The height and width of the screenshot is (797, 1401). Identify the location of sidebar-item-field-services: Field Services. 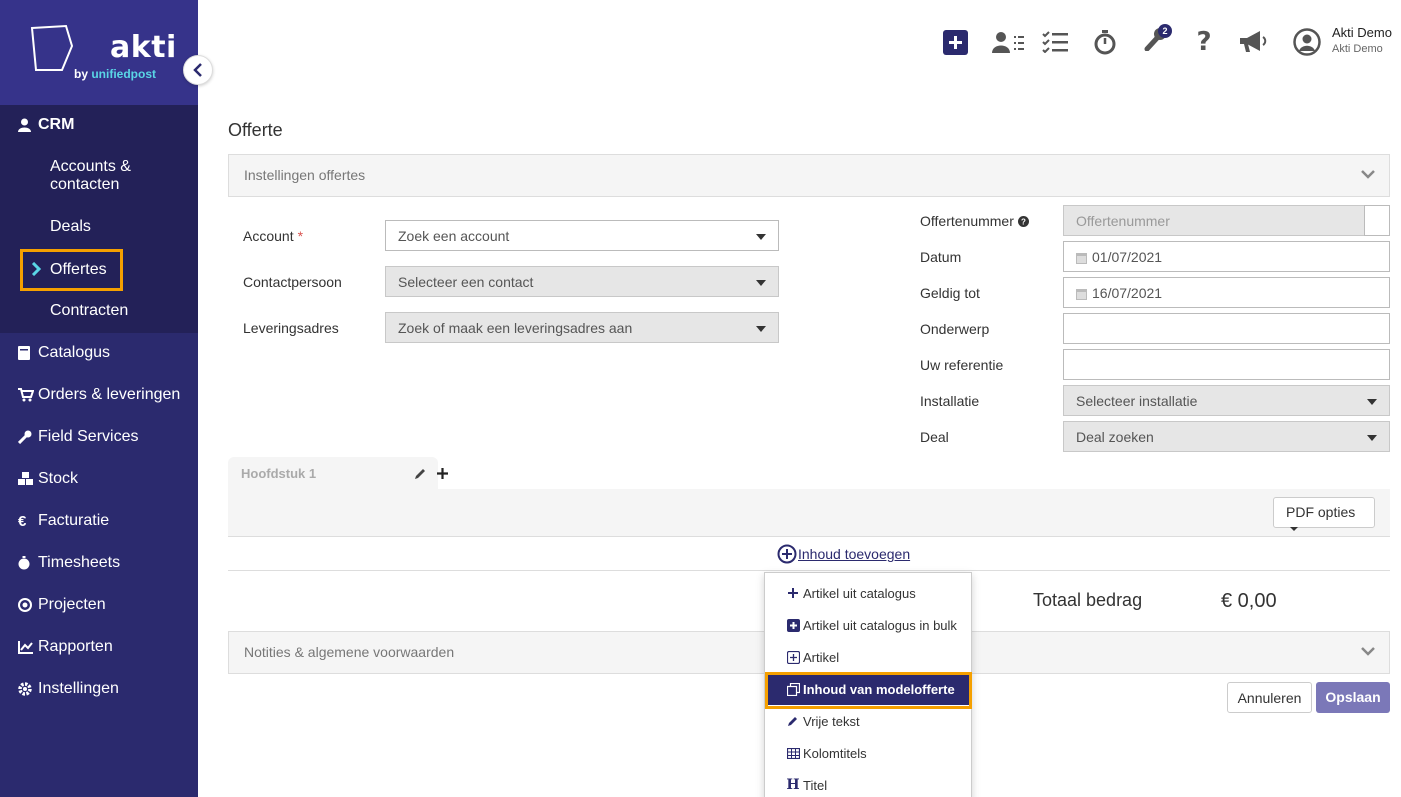
(78, 437).